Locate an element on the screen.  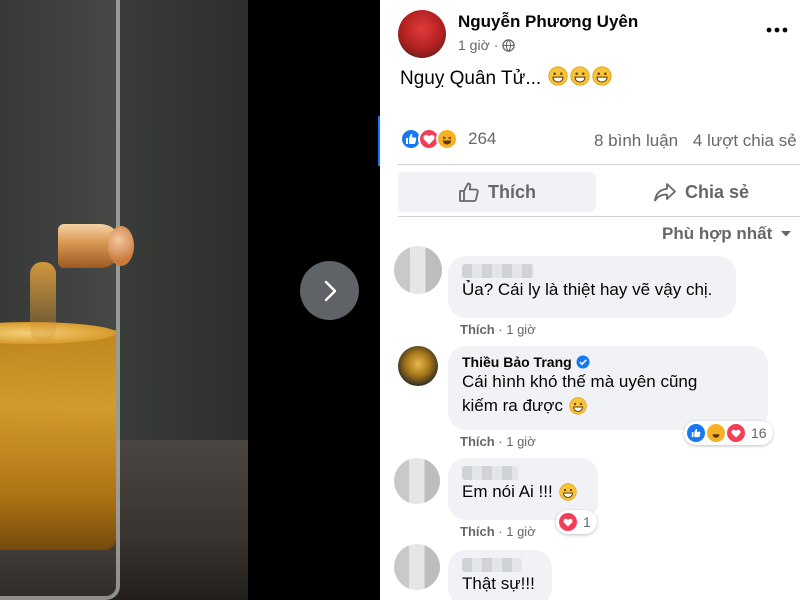
like-button-label: Thích is located at coordinates (512, 191).